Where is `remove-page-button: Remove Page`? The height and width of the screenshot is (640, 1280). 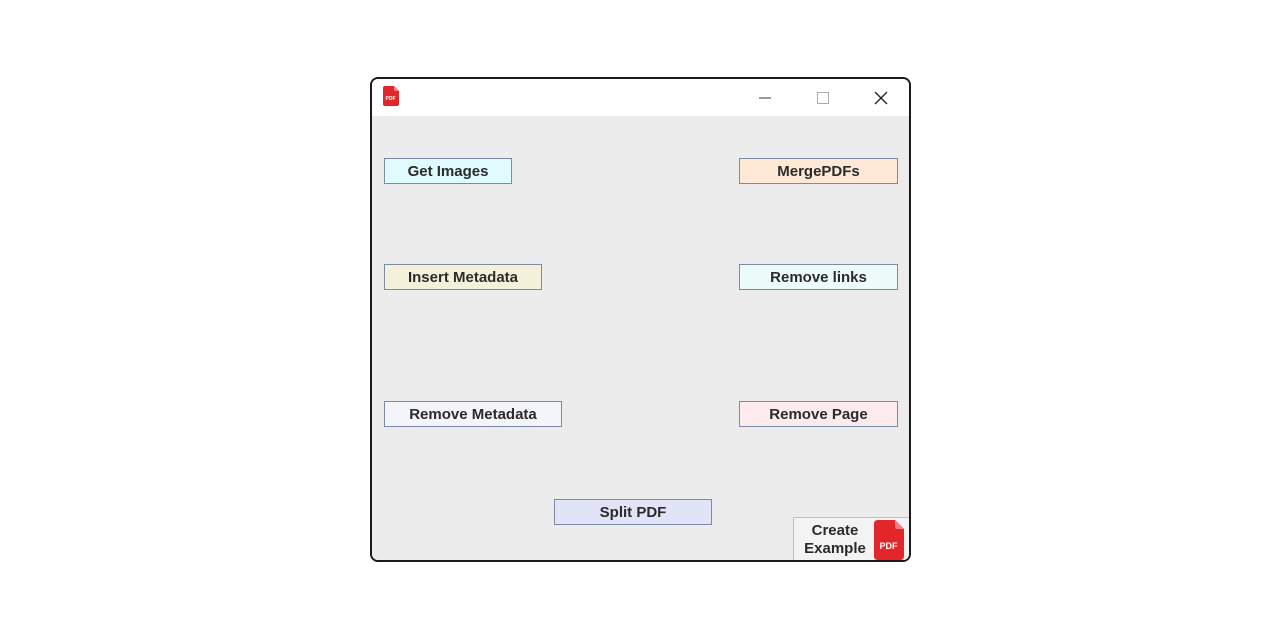
remove-page-button: Remove Page is located at coordinates (818, 414).